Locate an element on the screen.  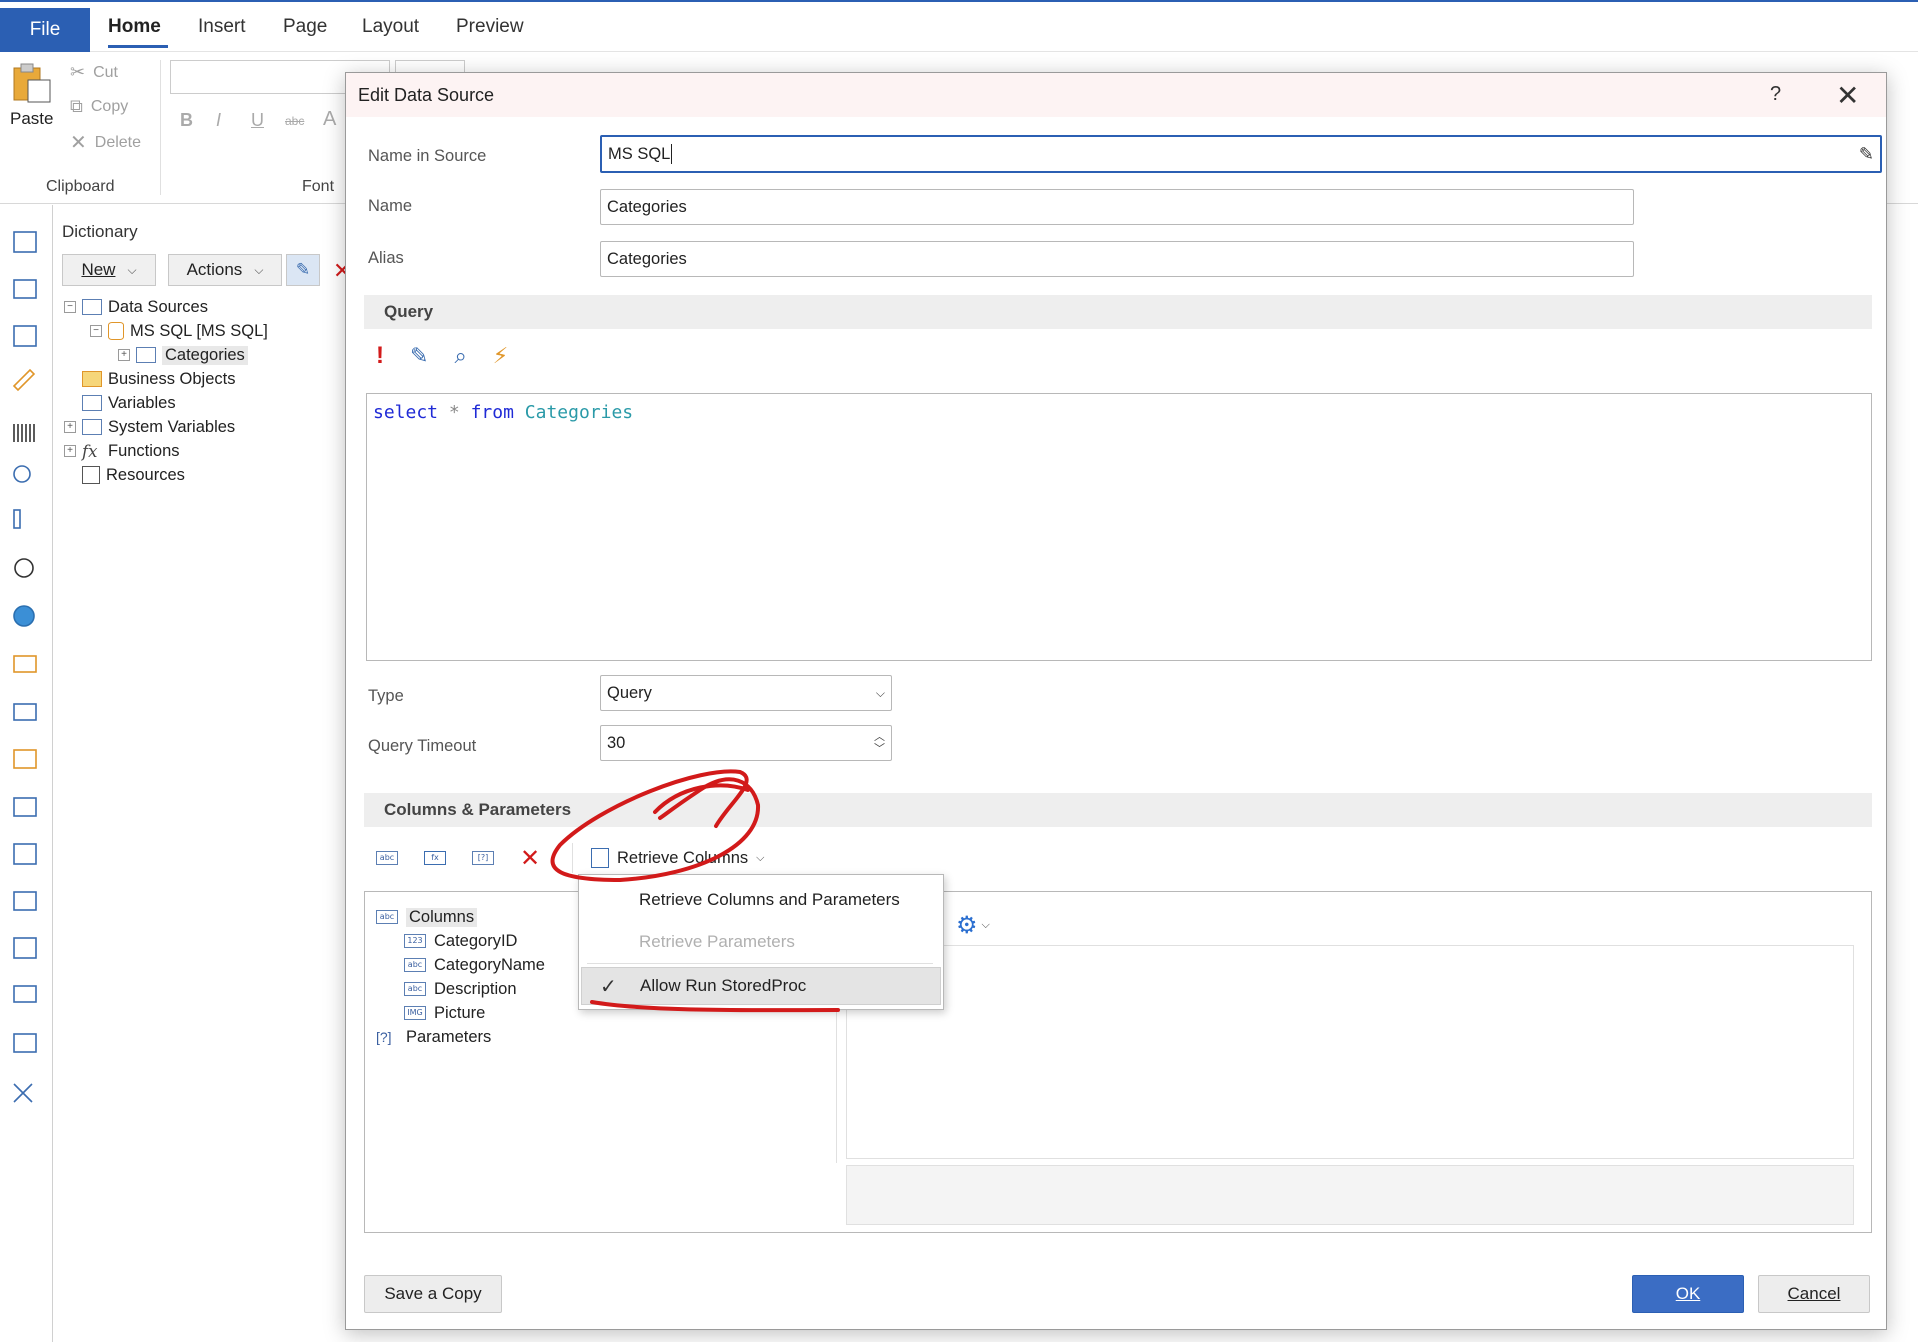
red-annotation-overlay is located at coordinates (695, 891).